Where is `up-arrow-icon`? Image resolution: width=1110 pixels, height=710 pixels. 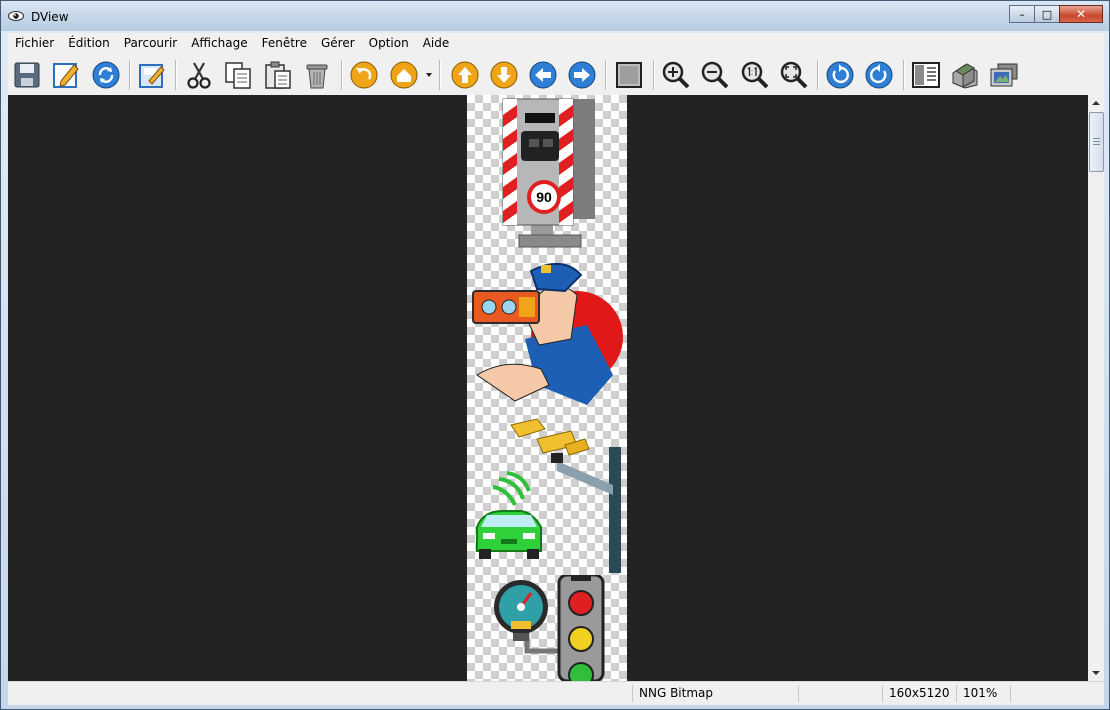 up-arrow-icon is located at coordinates (465, 75).